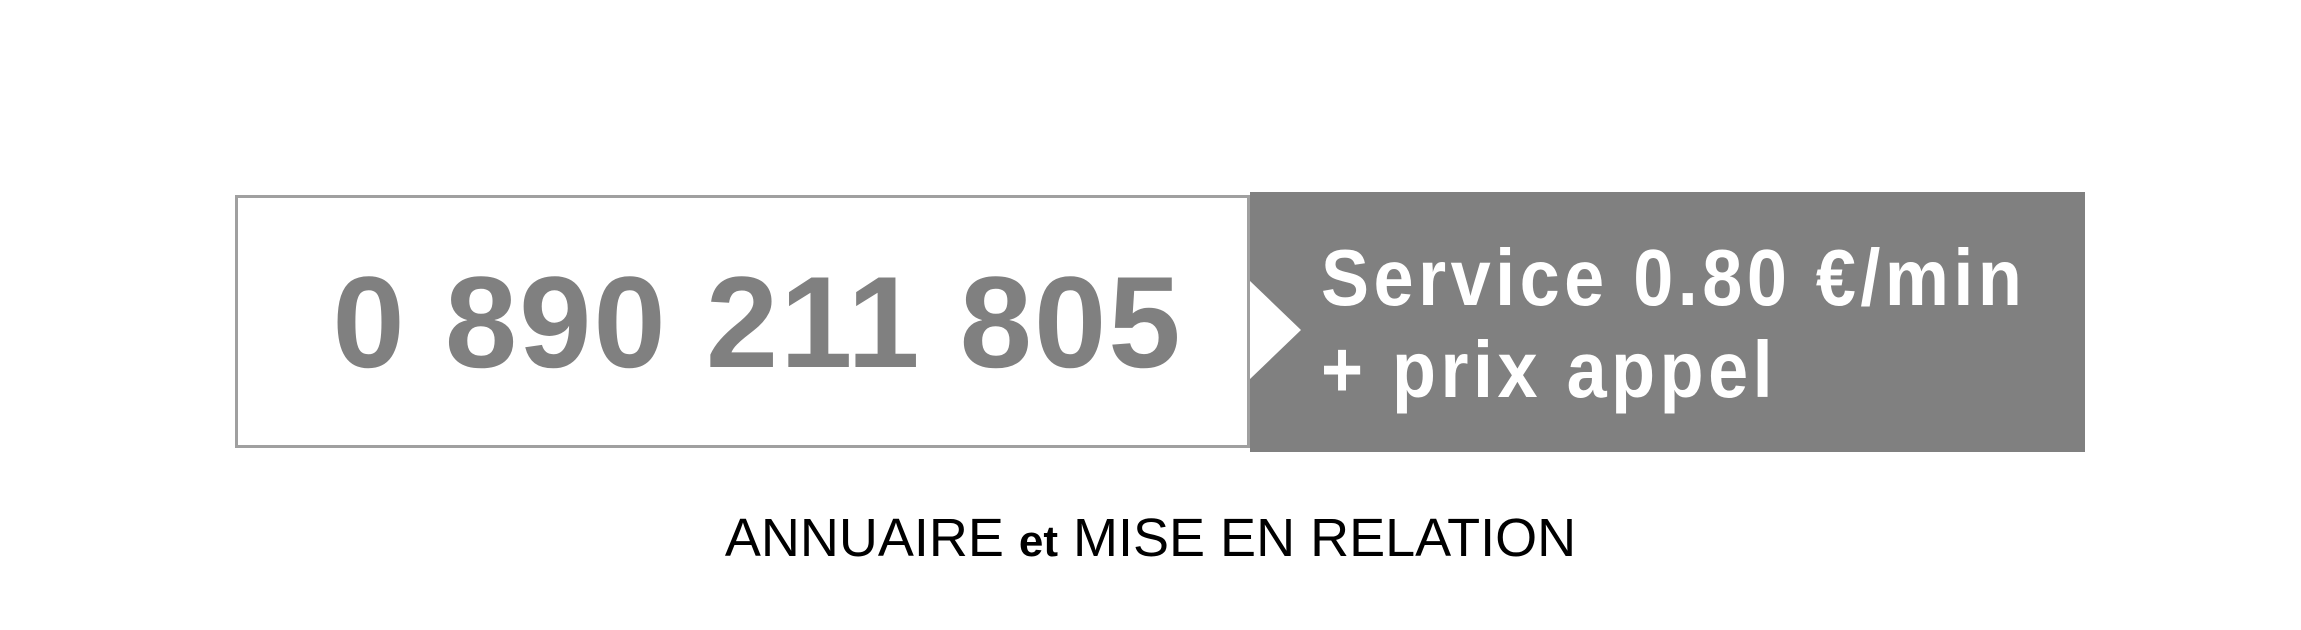  I want to click on caption: ANNUAIRE et MISE EN RELATION, so click(1150, 538).